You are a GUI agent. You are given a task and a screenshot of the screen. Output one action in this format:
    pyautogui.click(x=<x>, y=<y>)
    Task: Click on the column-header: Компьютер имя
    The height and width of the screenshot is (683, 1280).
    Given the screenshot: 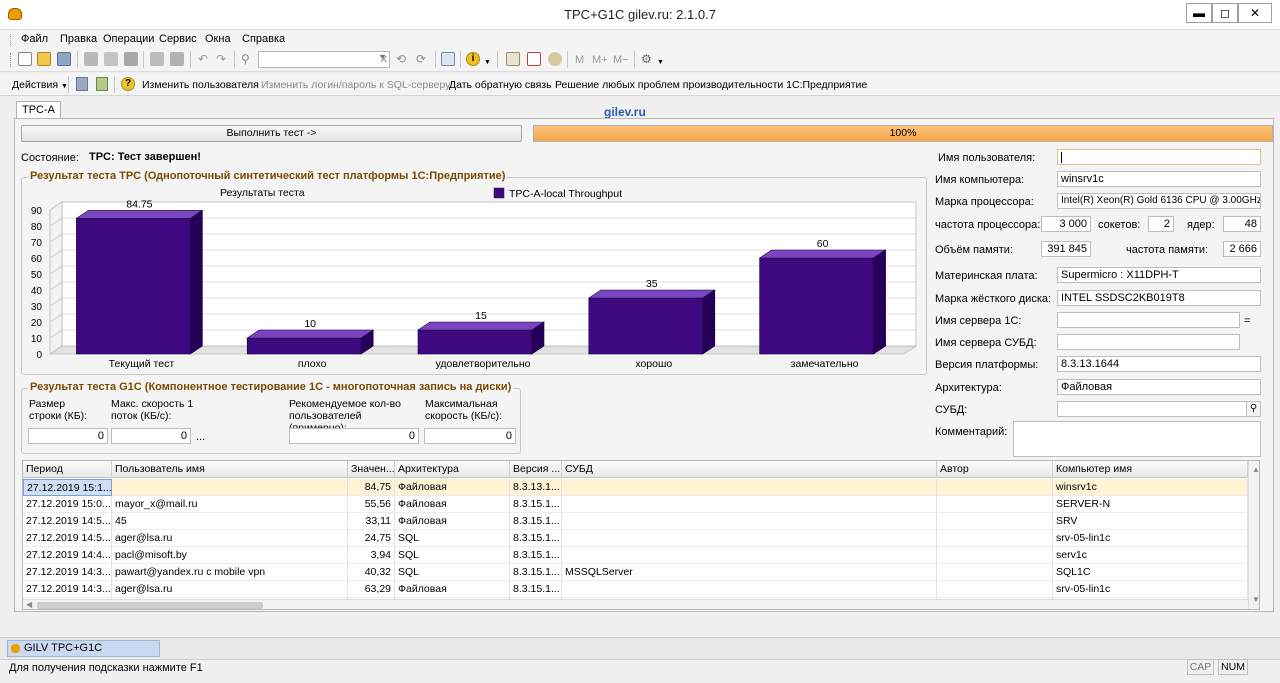 What is the action you would take?
    pyautogui.click(x=1150, y=469)
    